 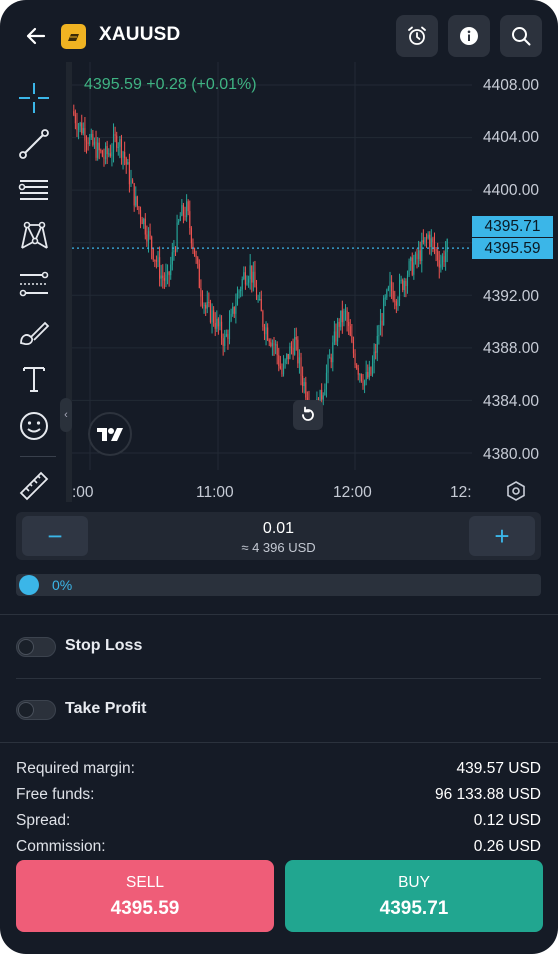 What do you see at coordinates (278, 770) in the screenshot?
I see `required-margin-row: Required margin: 439.57 USD` at bounding box center [278, 770].